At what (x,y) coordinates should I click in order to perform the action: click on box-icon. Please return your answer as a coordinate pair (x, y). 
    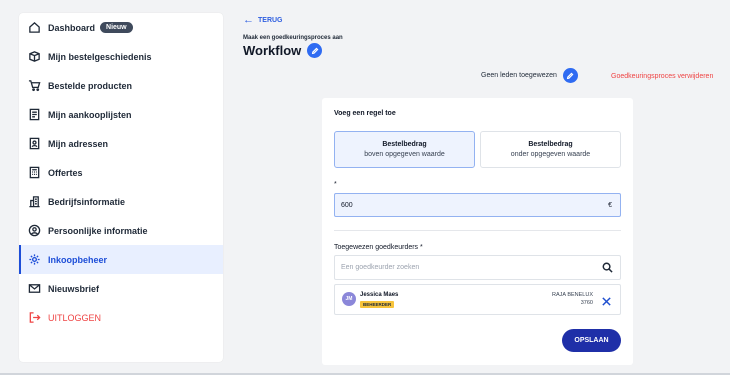
    Looking at the image, I should click on (34, 57).